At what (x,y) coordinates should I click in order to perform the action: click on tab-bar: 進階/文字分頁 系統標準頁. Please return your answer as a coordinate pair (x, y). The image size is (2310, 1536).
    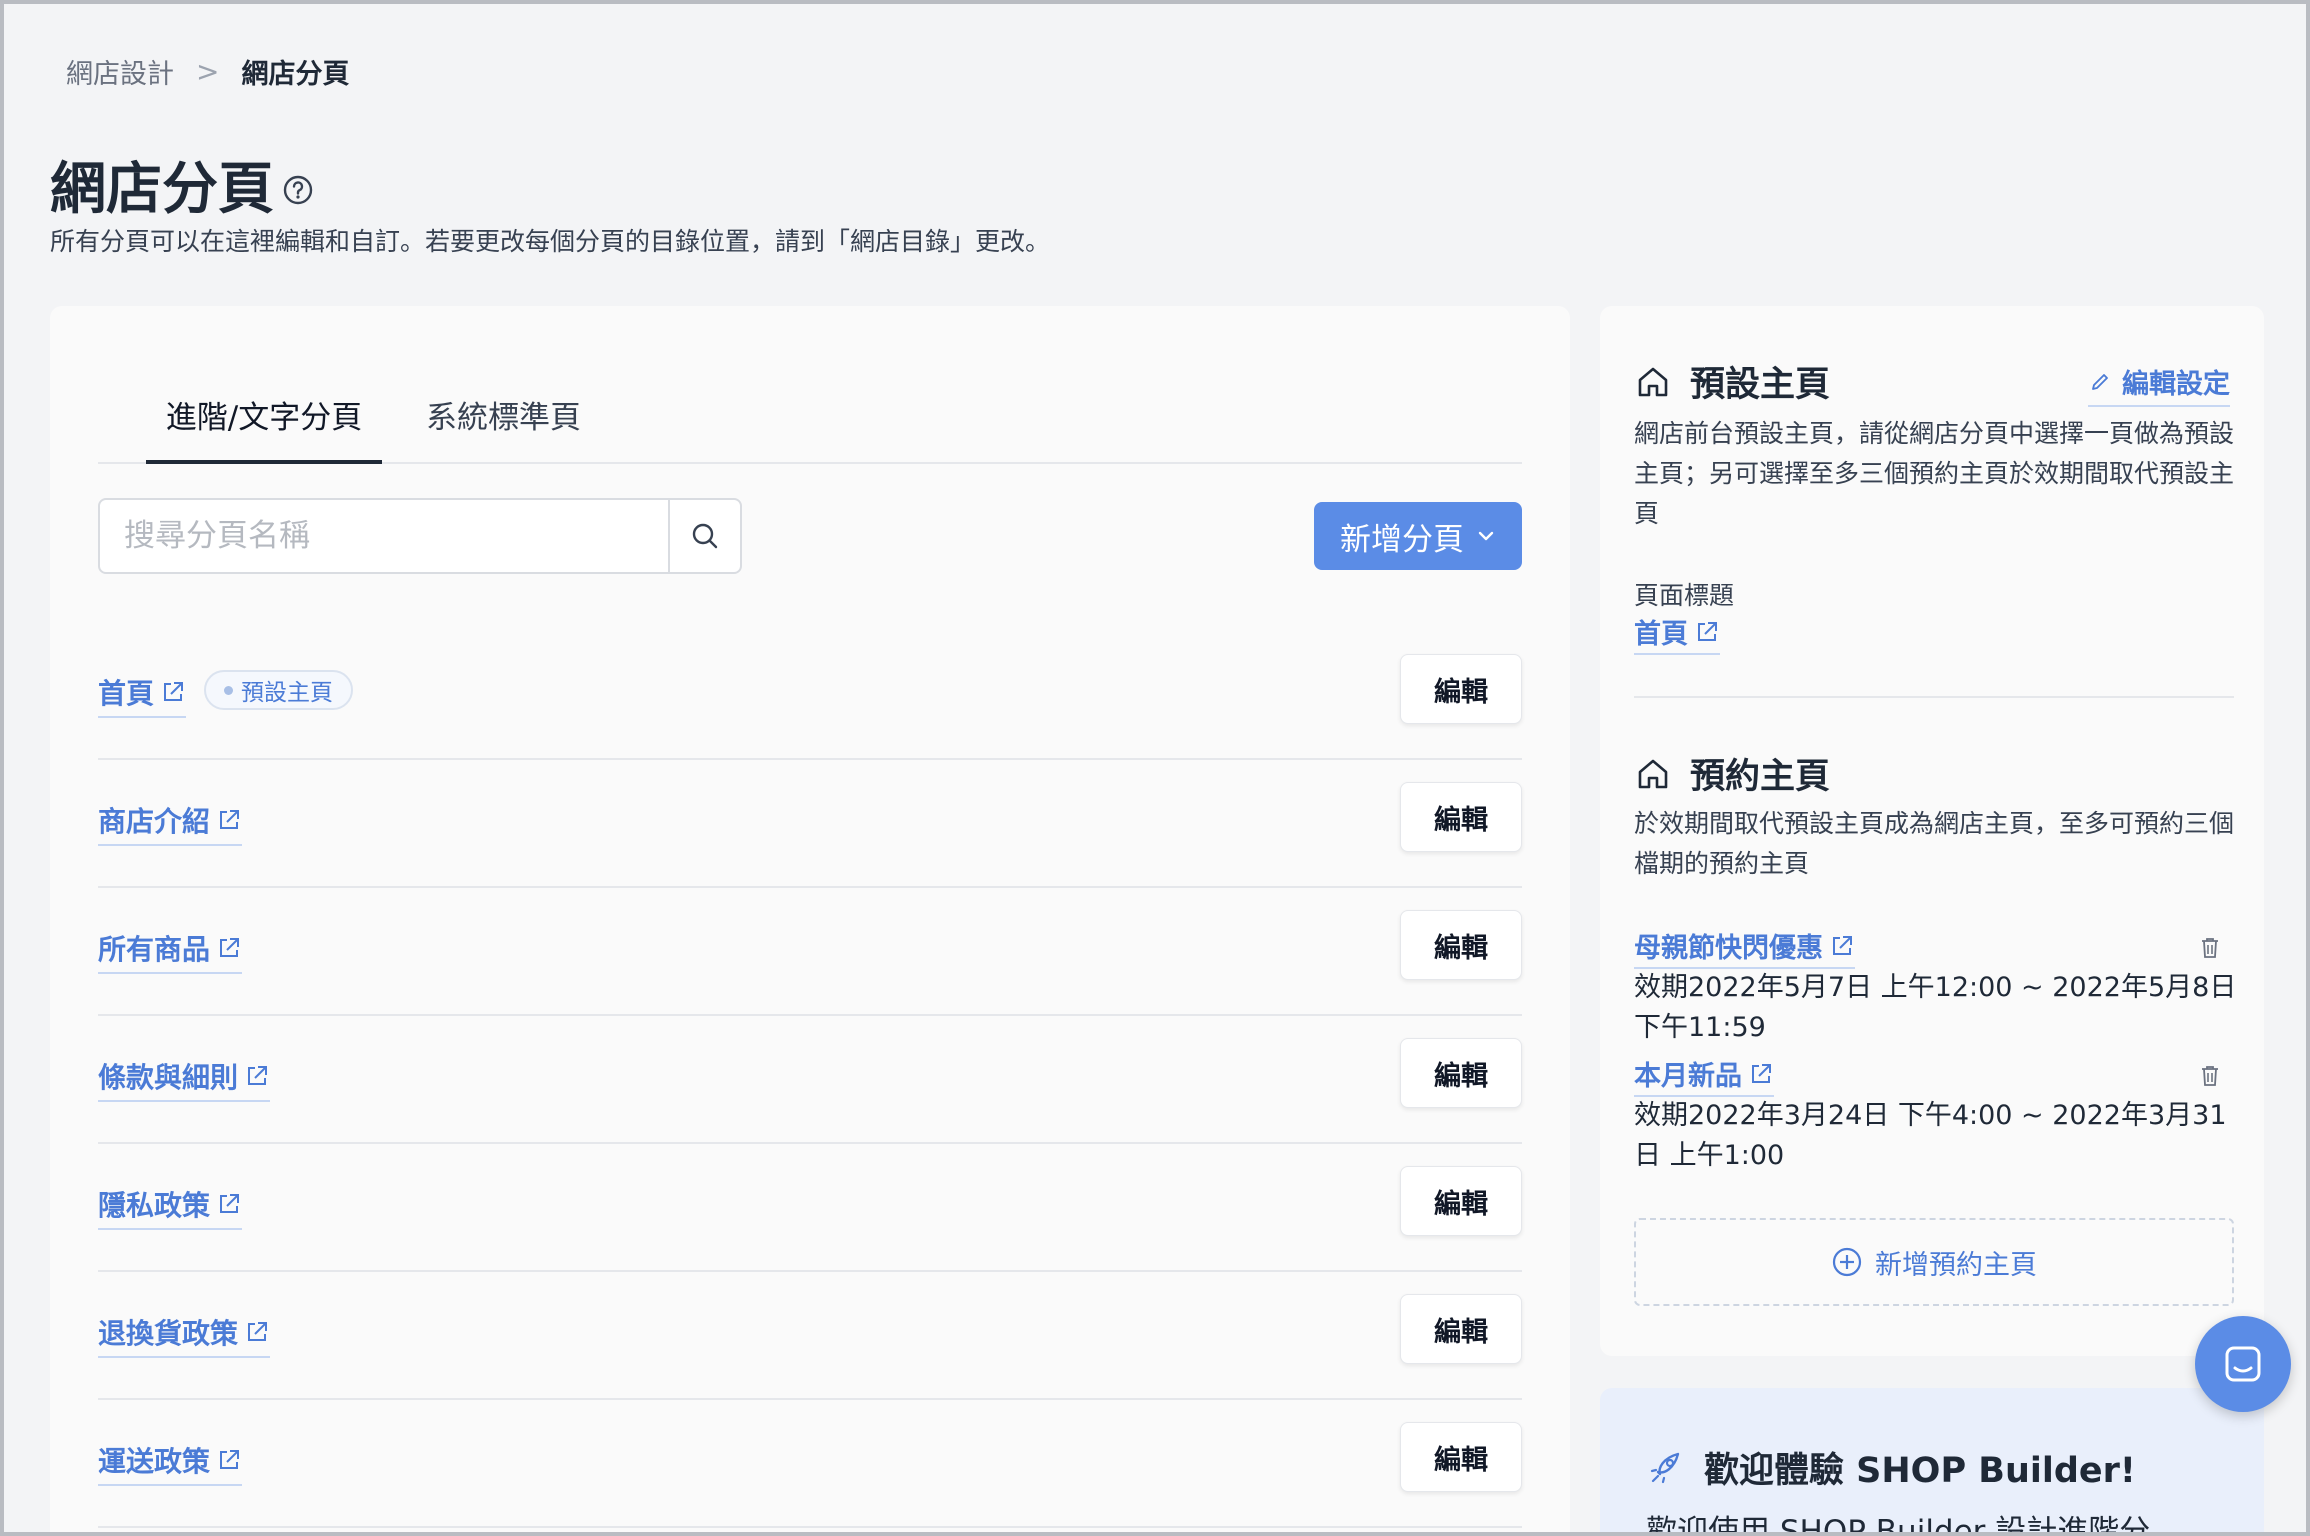
    Looking at the image, I should click on (810, 413).